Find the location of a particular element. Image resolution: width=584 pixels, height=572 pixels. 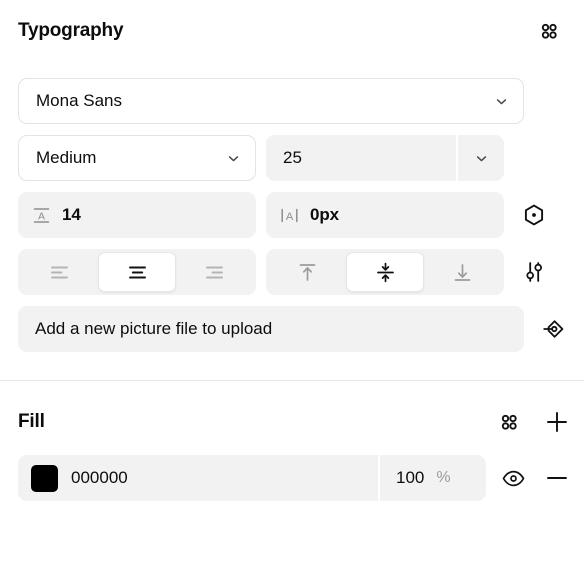

align-center-icon is located at coordinates (137, 272).